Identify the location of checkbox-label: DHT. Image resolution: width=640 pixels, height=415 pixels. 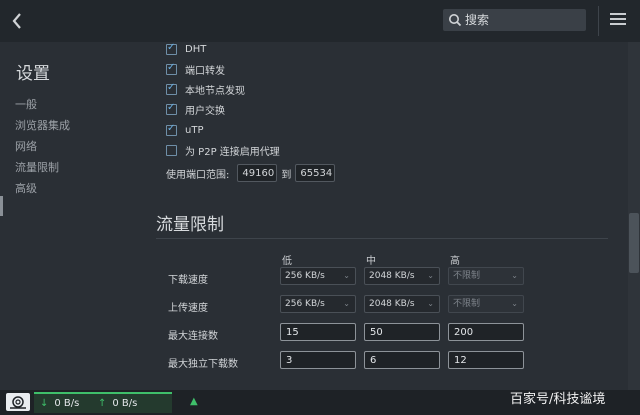
(196, 49).